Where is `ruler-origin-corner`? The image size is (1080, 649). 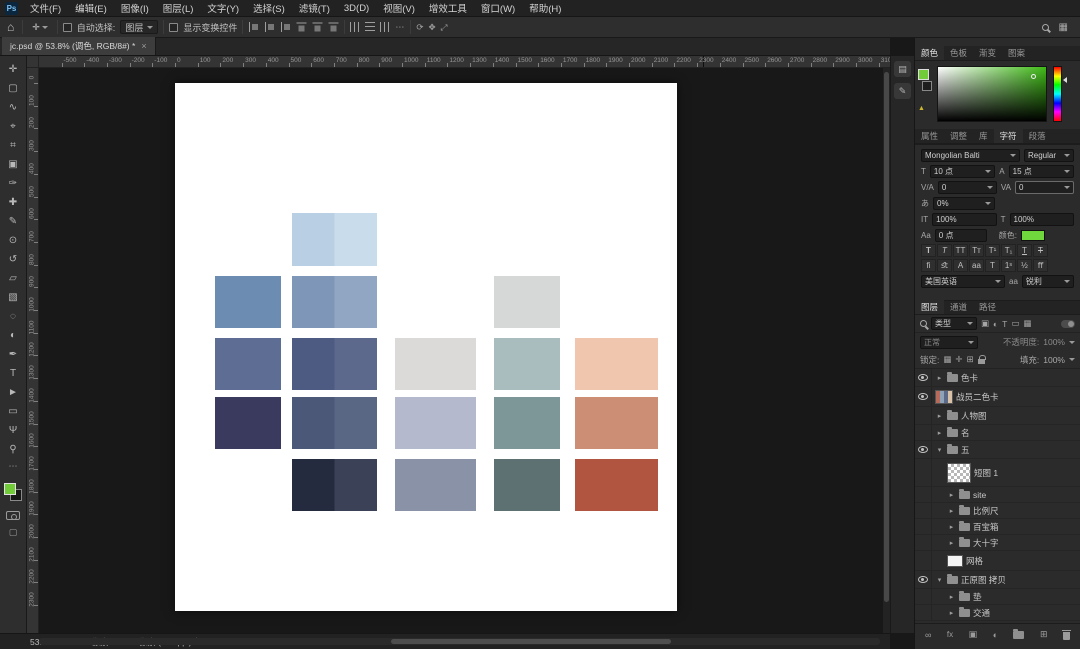
ruler-origin-corner is located at coordinates (33, 62).